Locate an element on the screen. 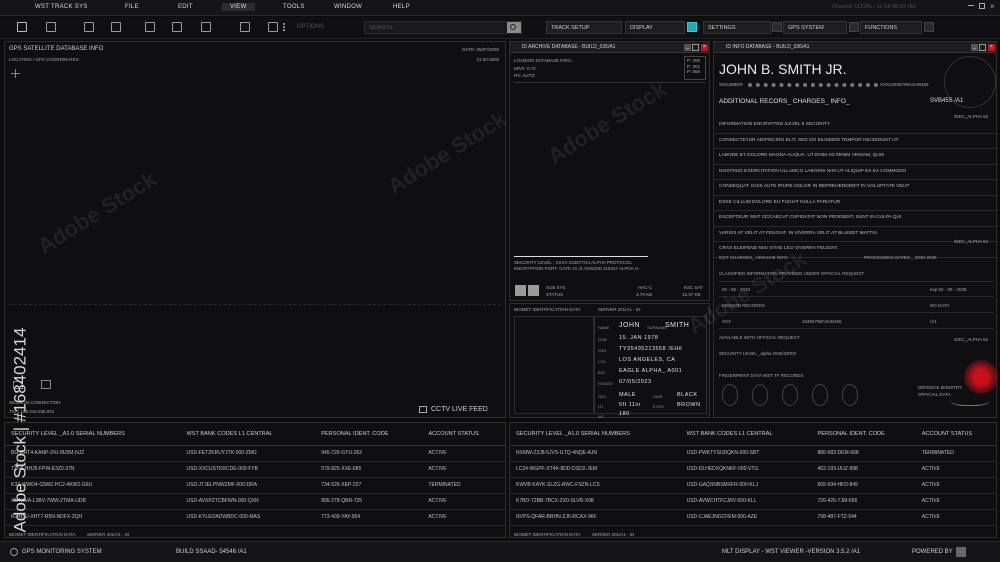  display-button: DISPLAY is located at coordinates (655, 27).